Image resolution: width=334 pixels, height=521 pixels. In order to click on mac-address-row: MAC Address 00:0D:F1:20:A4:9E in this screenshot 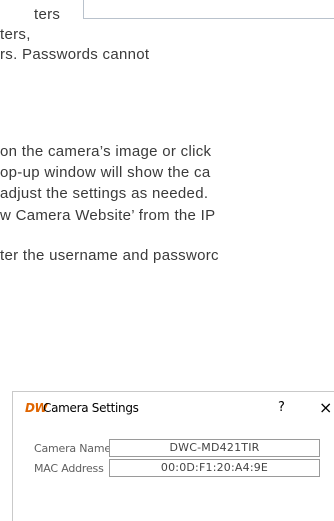, I will do `click(173, 469)`.